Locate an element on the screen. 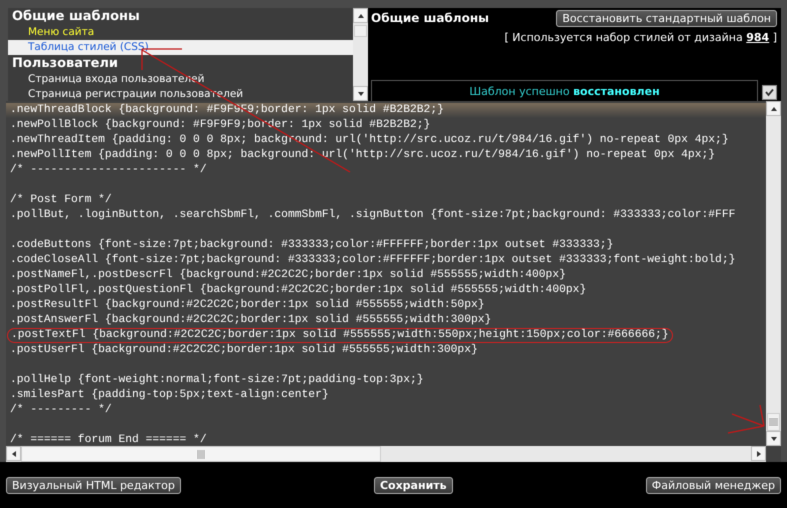 The width and height of the screenshot is (787, 508). scroll-left-arrow-icon is located at coordinates (14, 454).